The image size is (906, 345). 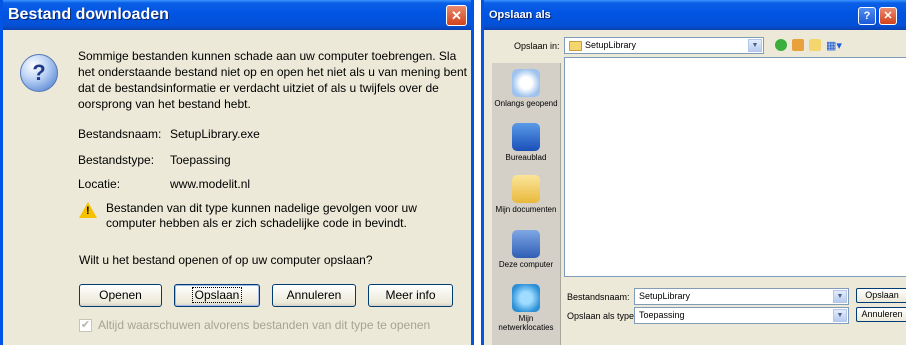 I want to click on always-warn-checkbox: ✔, so click(x=85, y=325).